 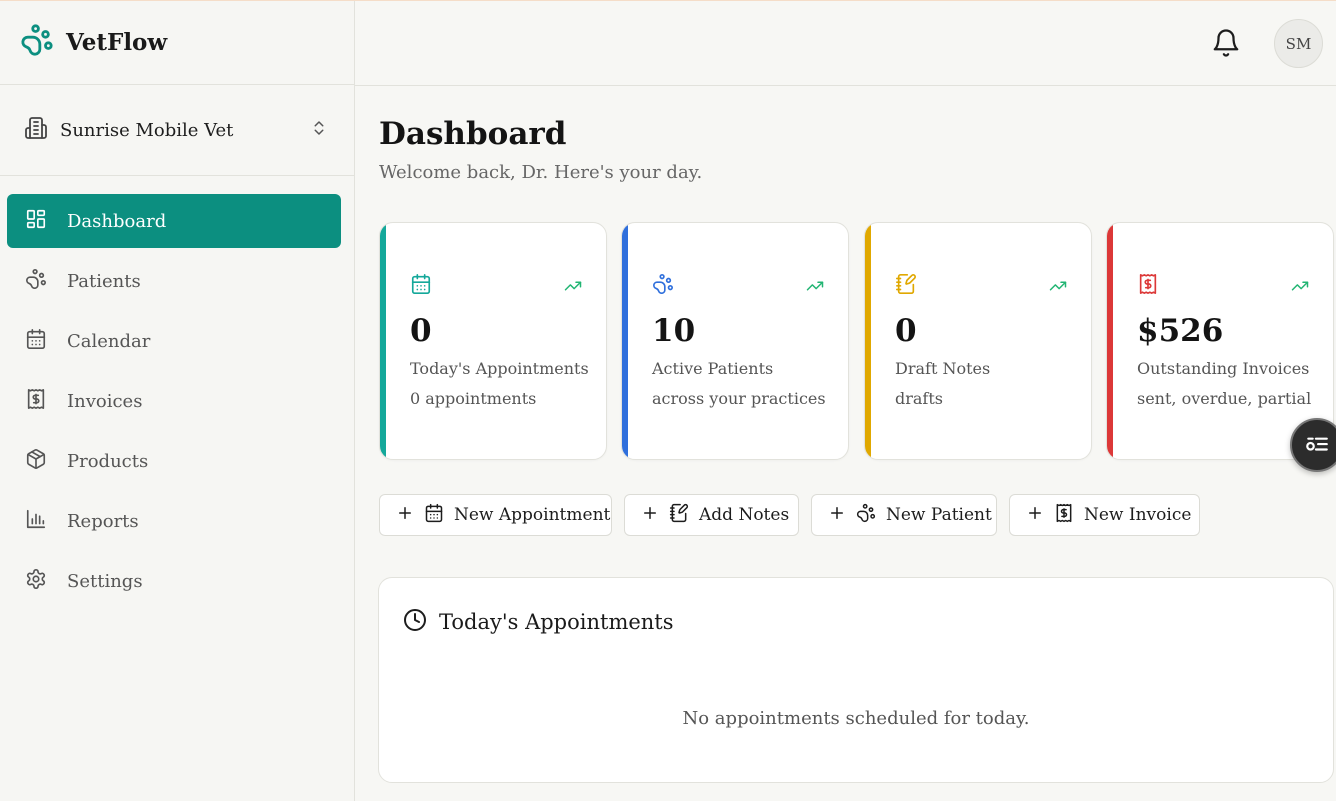 What do you see at coordinates (174, 401) in the screenshot?
I see `sidebar-item-invoices: Invoices` at bounding box center [174, 401].